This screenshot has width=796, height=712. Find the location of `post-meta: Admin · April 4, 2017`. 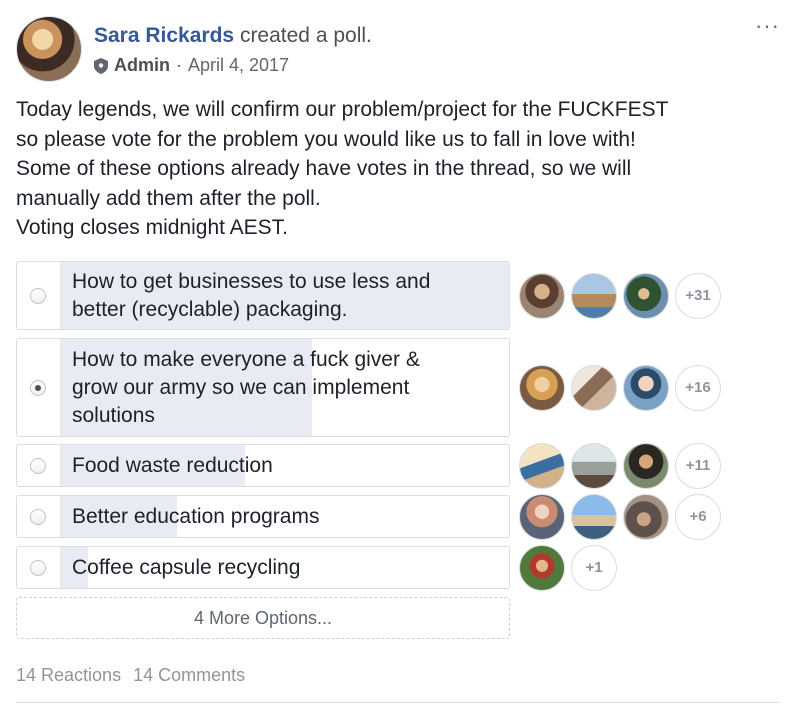

post-meta: Admin · April 4, 2017 is located at coordinates (191, 65).